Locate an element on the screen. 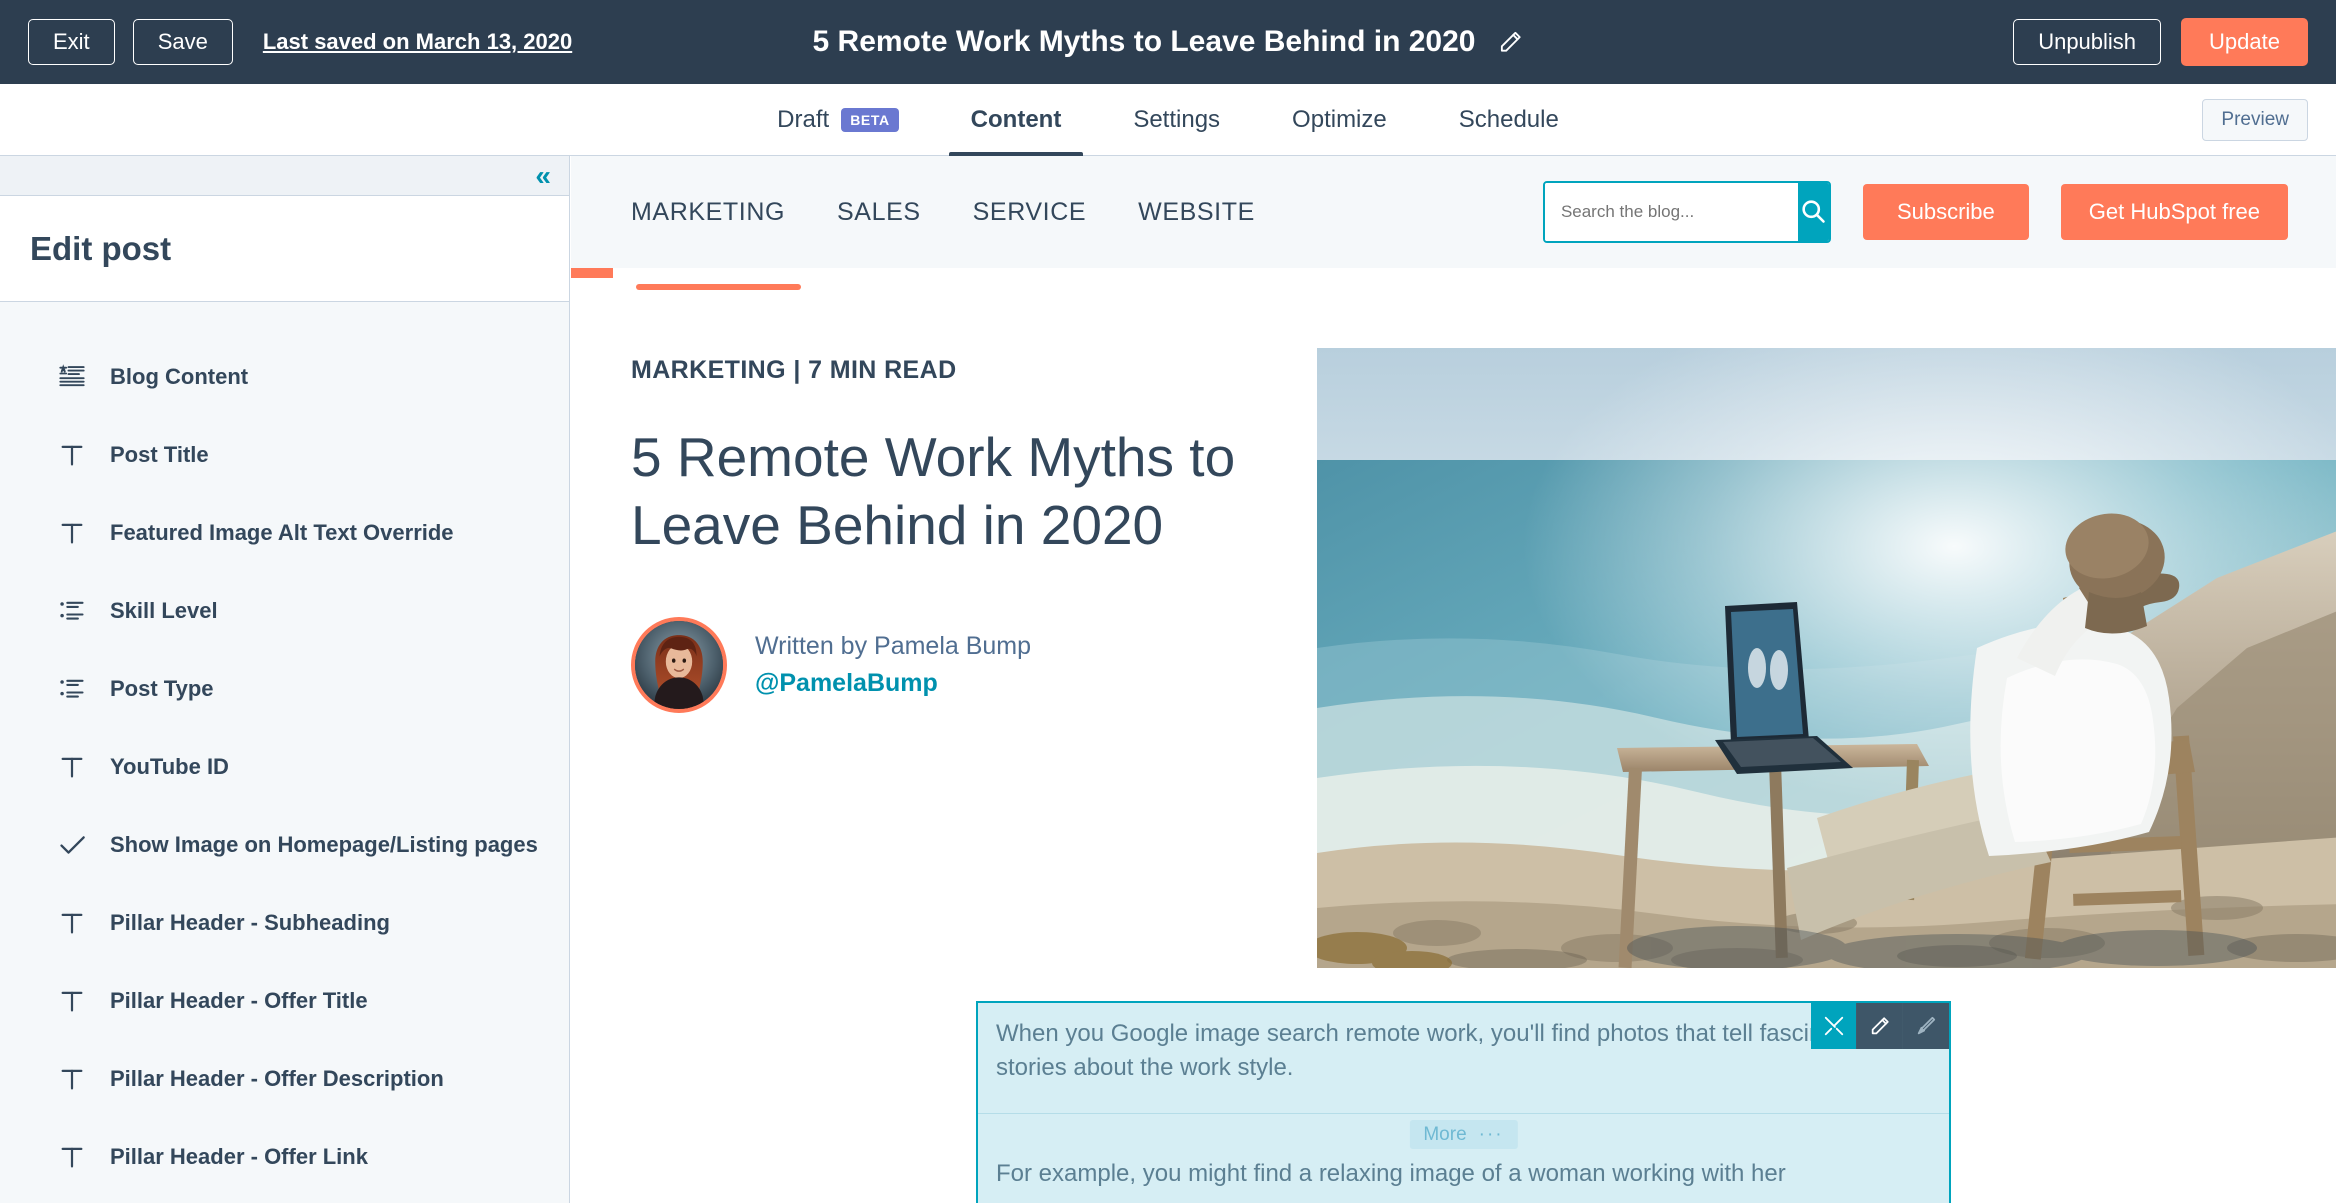 This screenshot has width=2336, height=1203. sidebar-item-label: Featured Image Alt Text Override is located at coordinates (282, 532).